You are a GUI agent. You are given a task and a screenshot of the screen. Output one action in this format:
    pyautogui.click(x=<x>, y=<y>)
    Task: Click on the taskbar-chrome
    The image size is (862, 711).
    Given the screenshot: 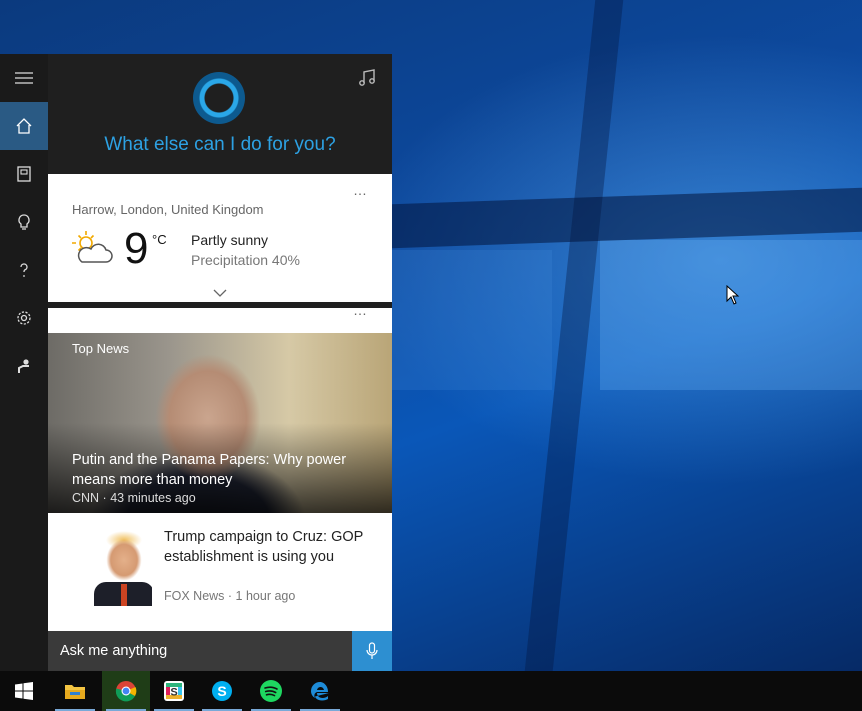 What is the action you would take?
    pyautogui.click(x=126, y=691)
    